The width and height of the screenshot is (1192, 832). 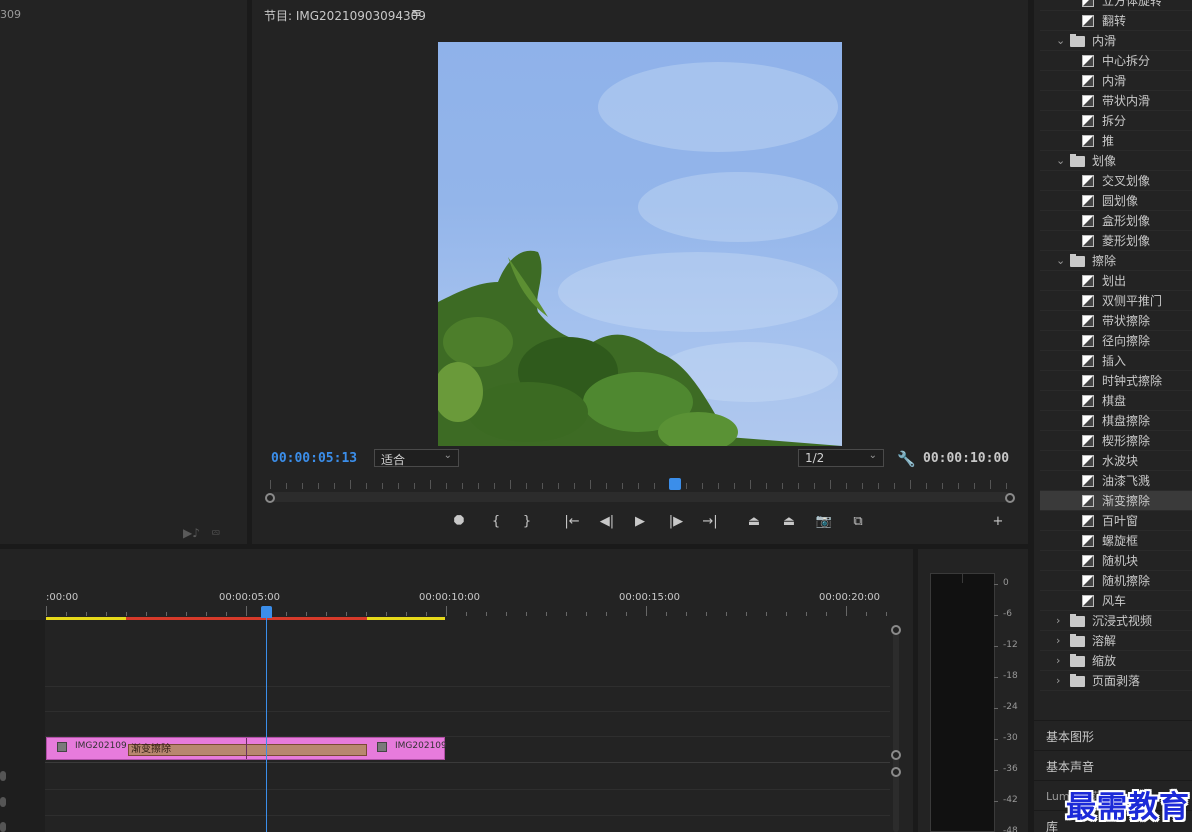 What do you see at coordinates (1116, 261) in the screenshot?
I see `effects-folder: ⌄ 擦除` at bounding box center [1116, 261].